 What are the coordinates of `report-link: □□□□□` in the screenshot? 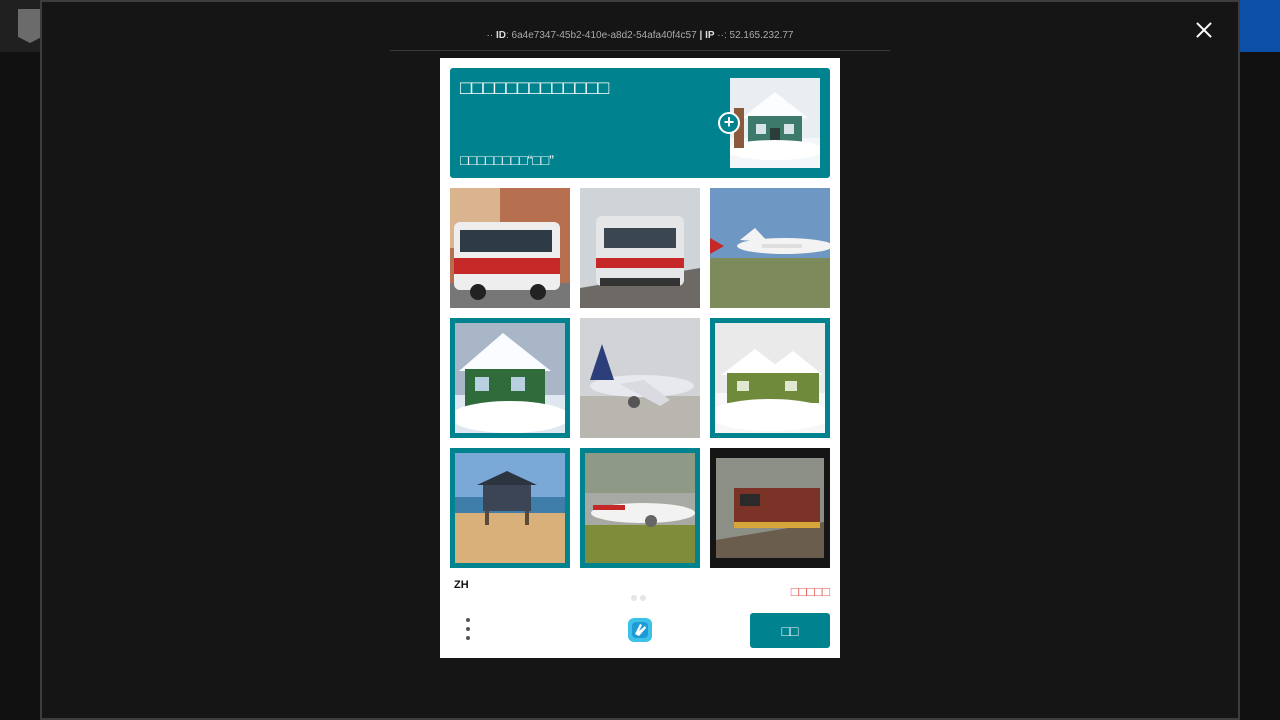 It's located at (810, 591).